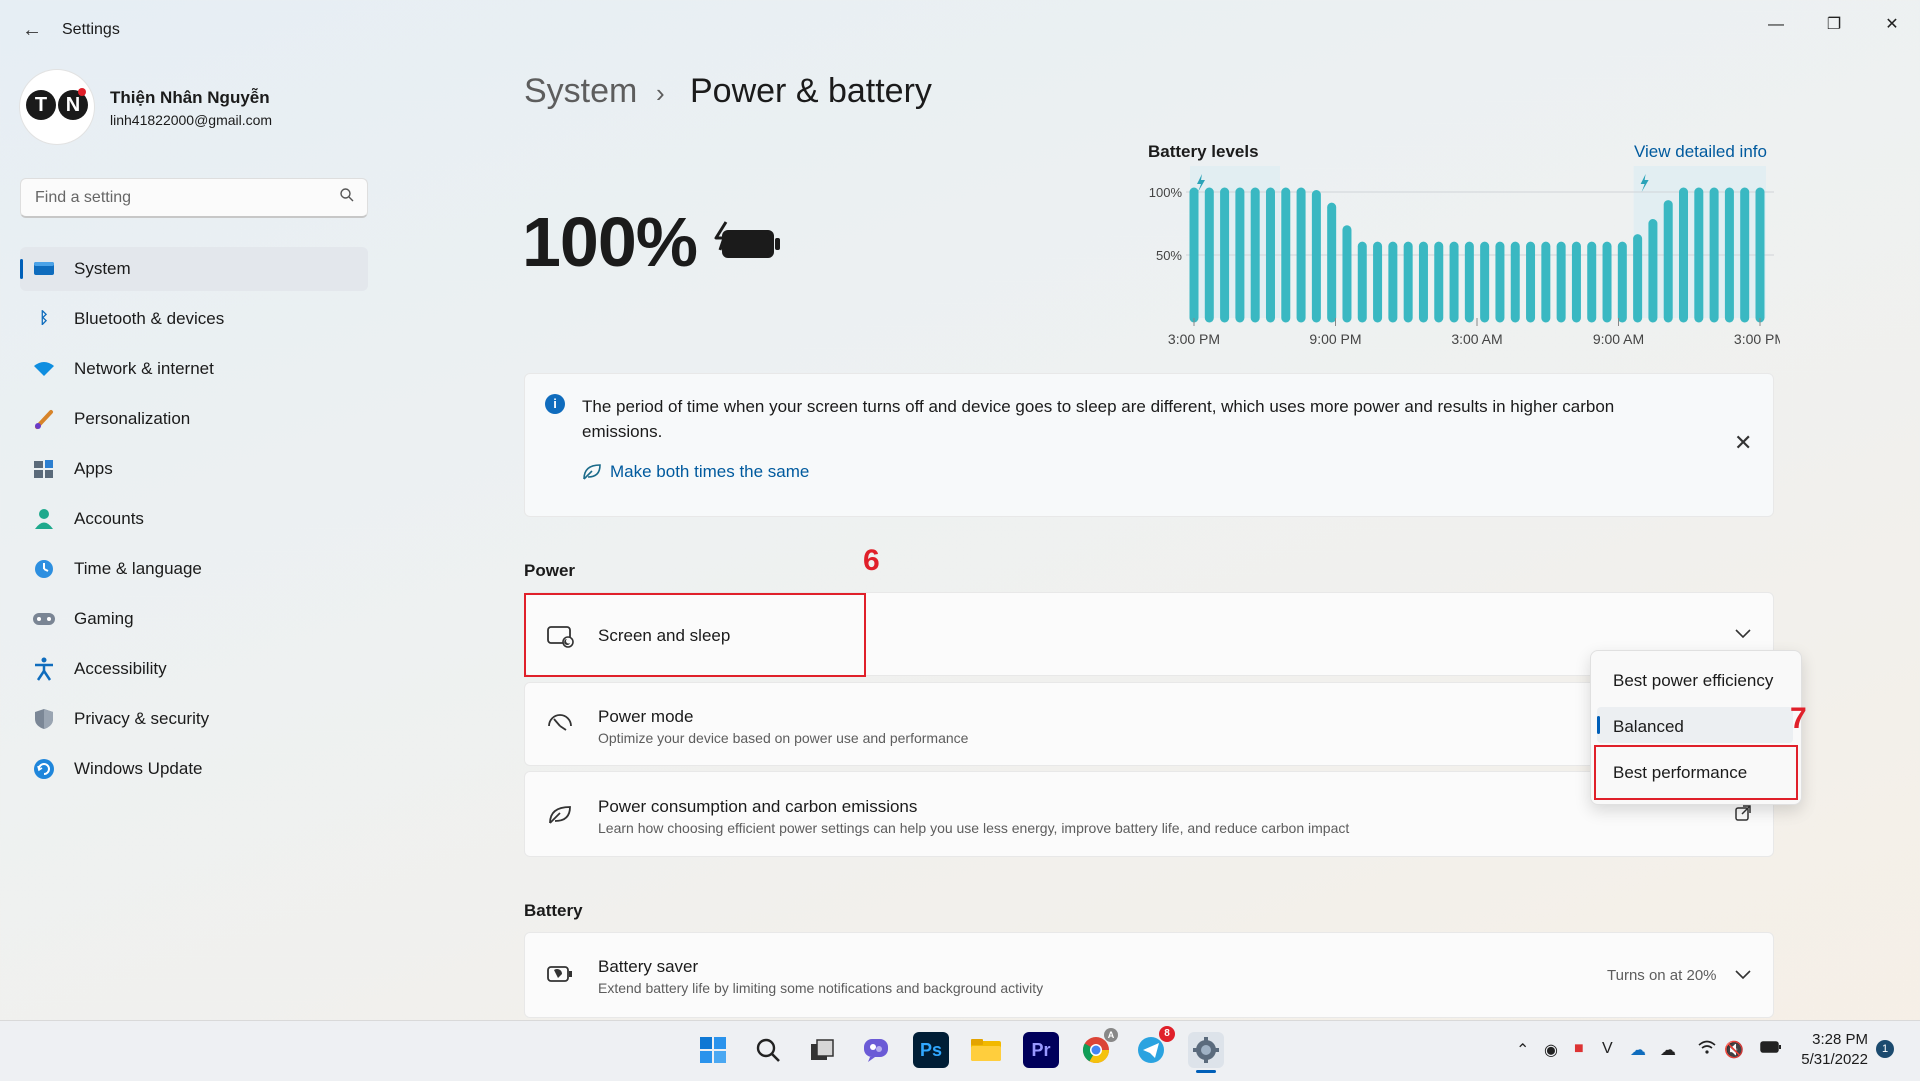 The width and height of the screenshot is (1920, 1081). What do you see at coordinates (555, 404) in the screenshot?
I see `info-icon: i` at bounding box center [555, 404].